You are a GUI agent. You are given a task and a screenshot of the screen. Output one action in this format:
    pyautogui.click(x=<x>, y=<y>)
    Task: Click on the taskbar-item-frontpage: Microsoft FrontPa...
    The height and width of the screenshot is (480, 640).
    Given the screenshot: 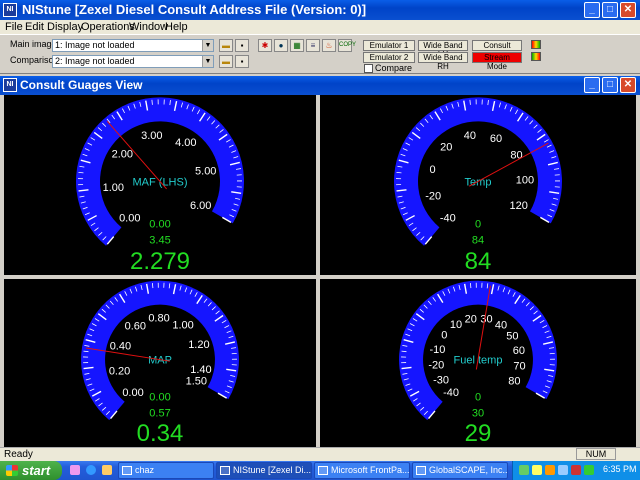 What is the action you would take?
    pyautogui.click(x=362, y=470)
    